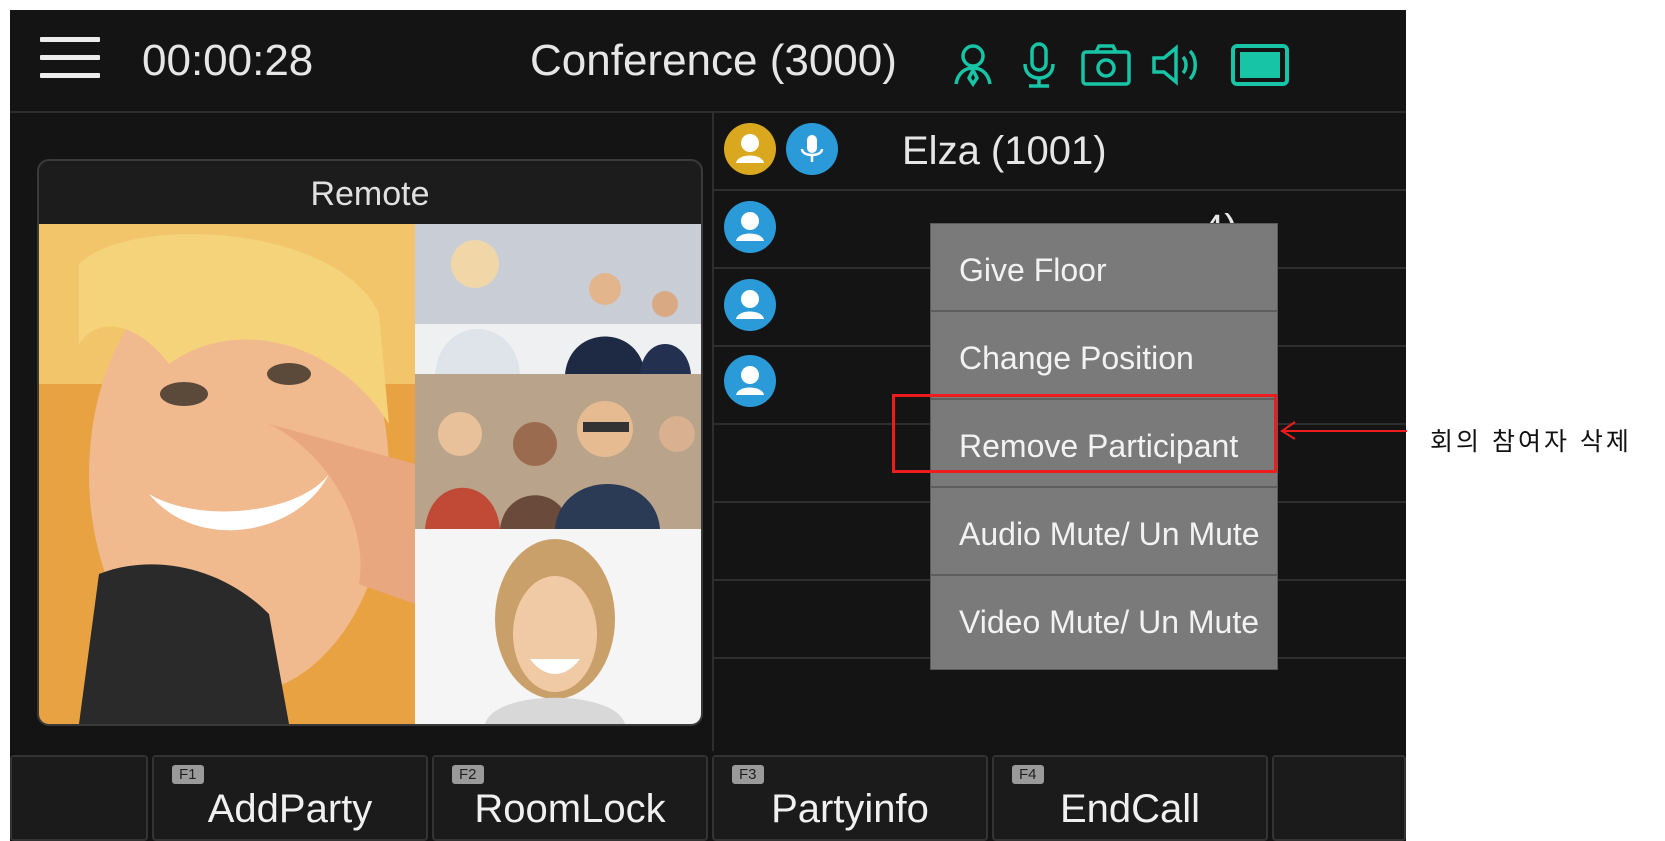 The width and height of the screenshot is (1665, 841). What do you see at coordinates (228, 60) in the screenshot?
I see `call-timer: 00:00:28` at bounding box center [228, 60].